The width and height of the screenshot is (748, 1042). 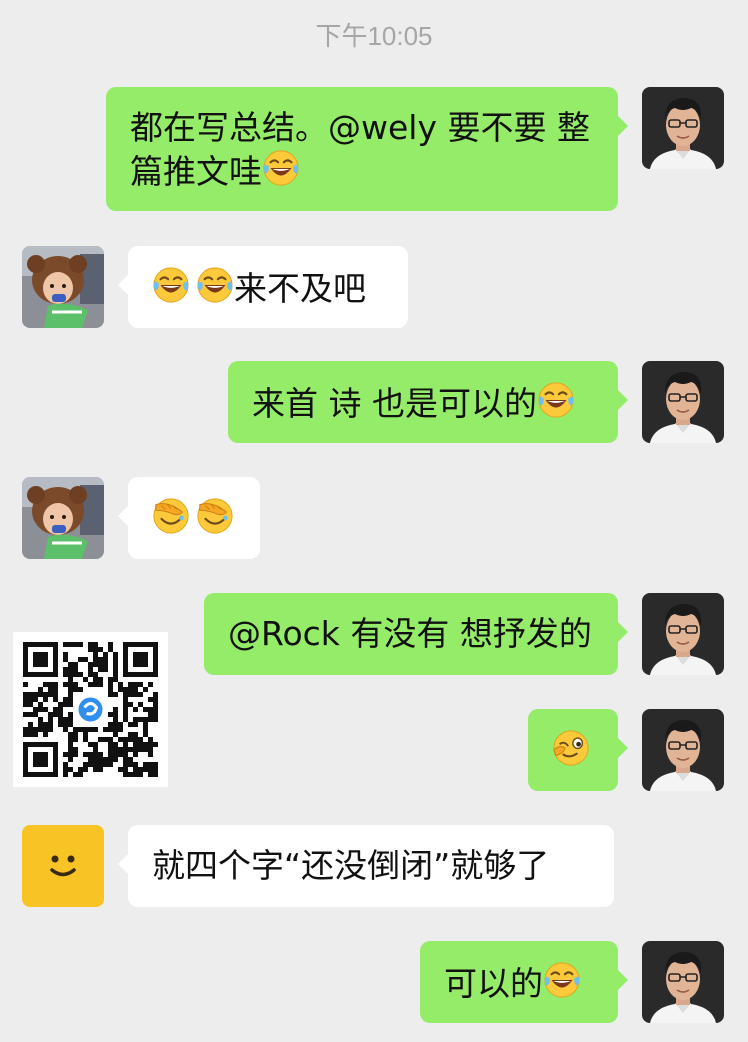 I want to click on message-bubble-outgoing, so click(x=578, y=750).